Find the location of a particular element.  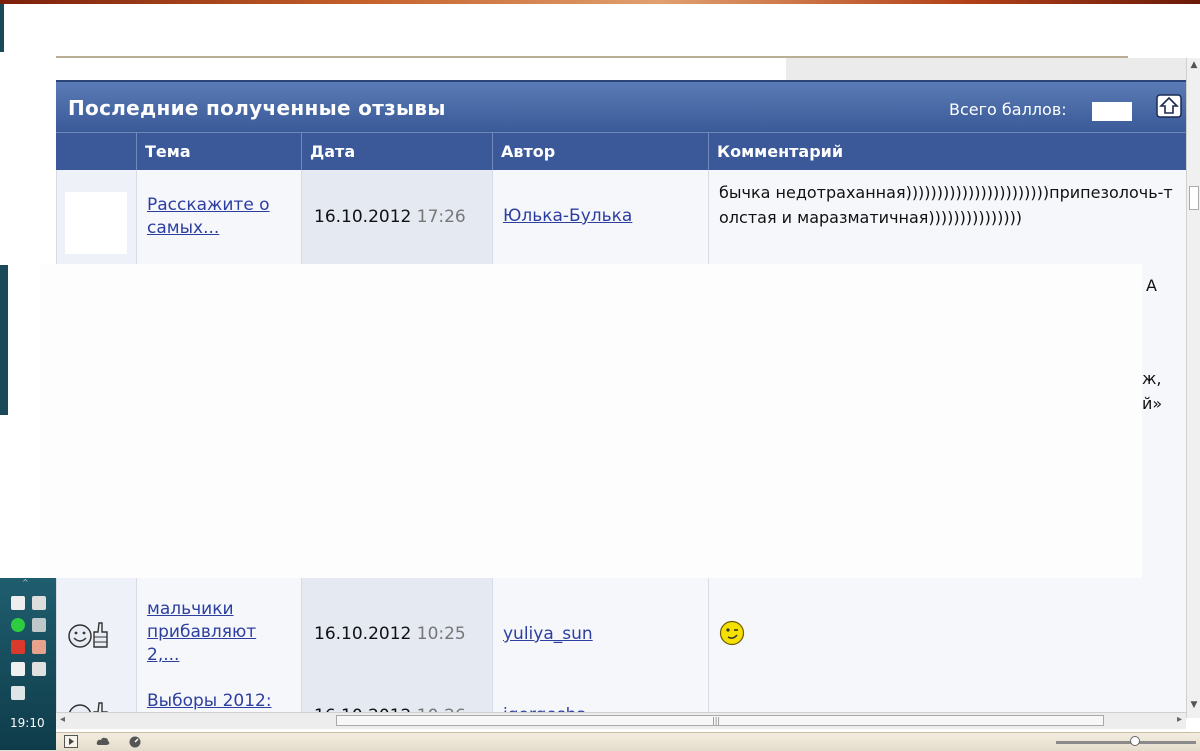

scrollbar-thumb is located at coordinates (1194, 198).